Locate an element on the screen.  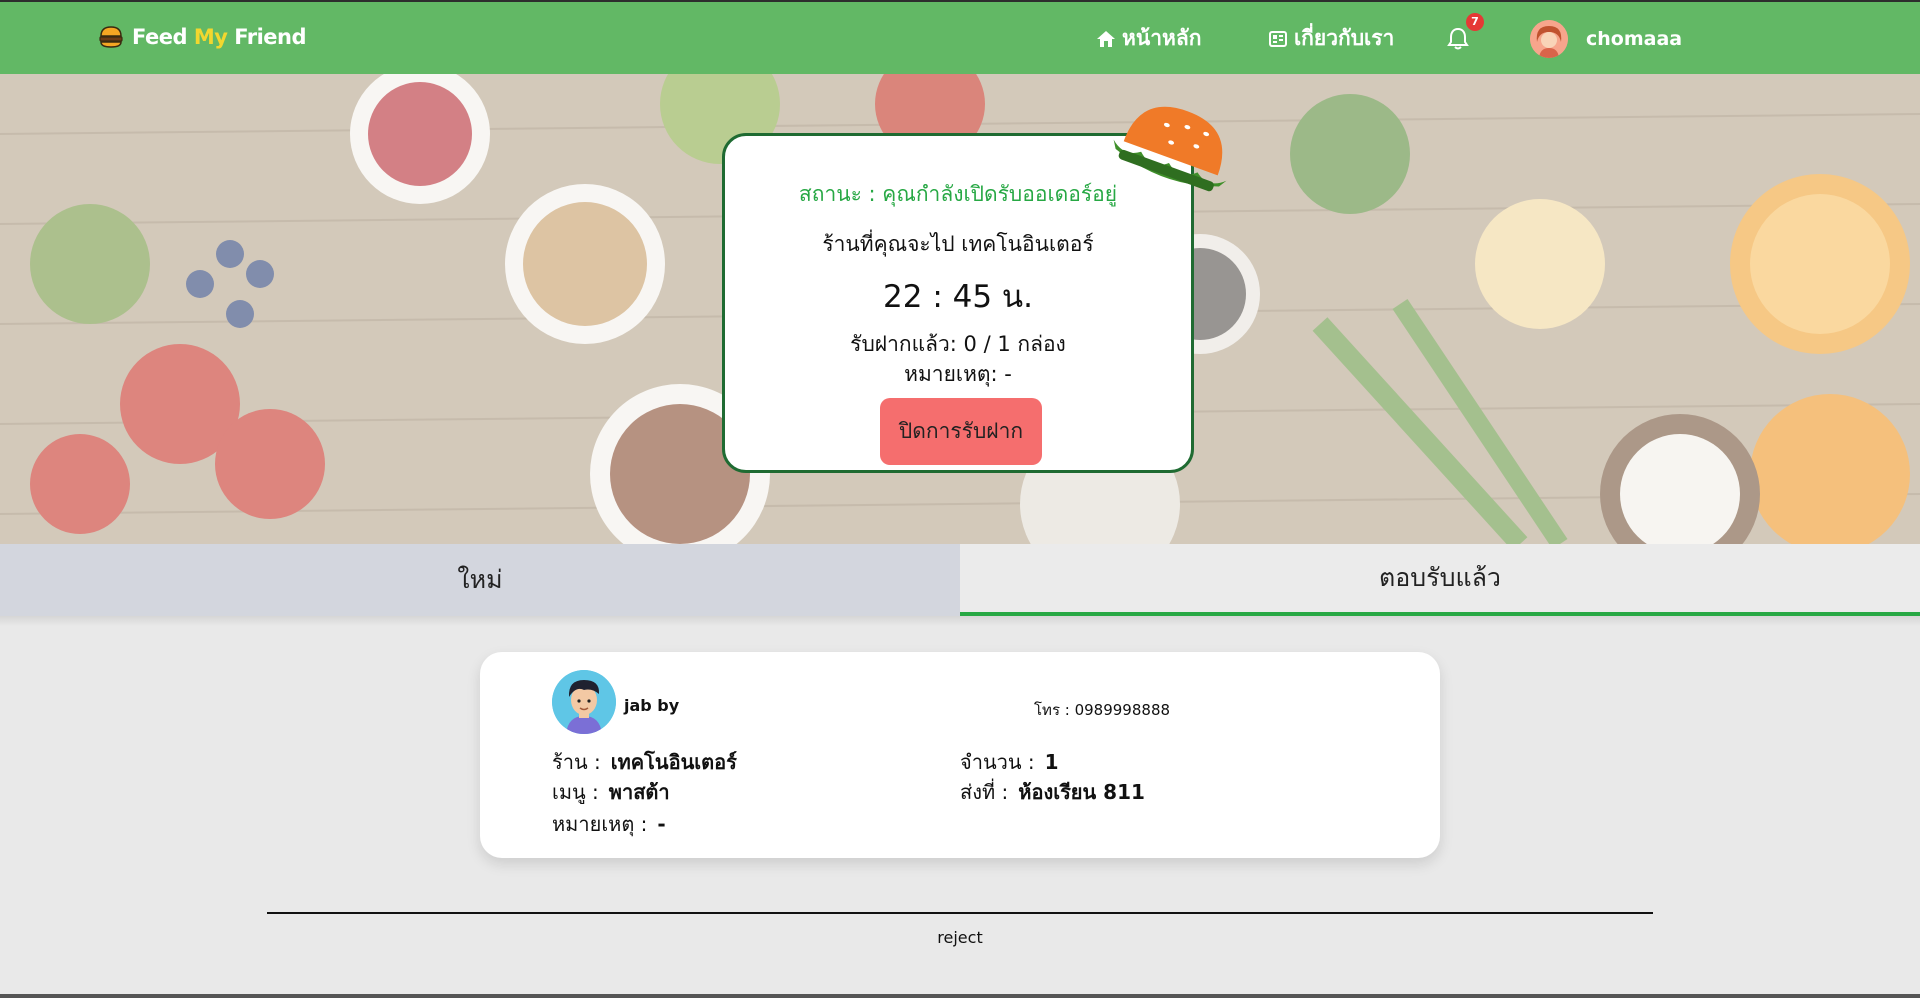
order-note-row: หมายเหตุ :- is located at coordinates (609, 824).